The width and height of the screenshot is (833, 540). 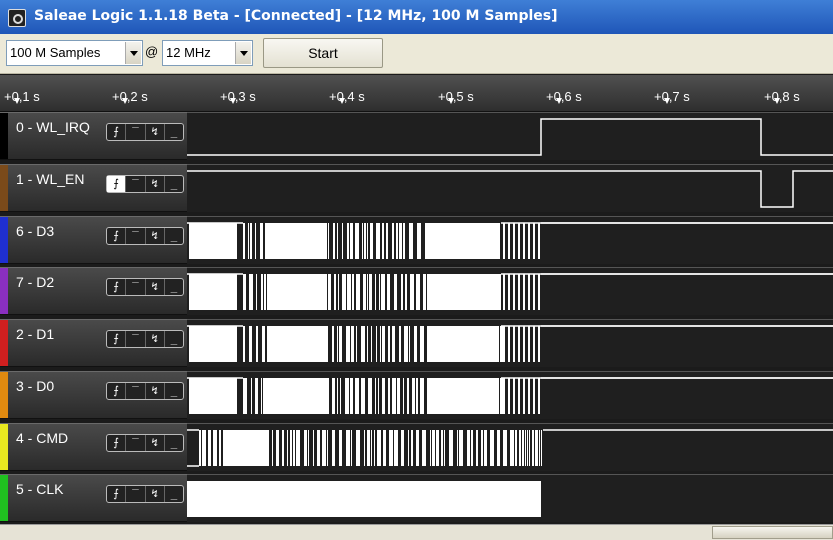 What do you see at coordinates (74, 53) in the screenshot?
I see `samples-select: 100 M Samples` at bounding box center [74, 53].